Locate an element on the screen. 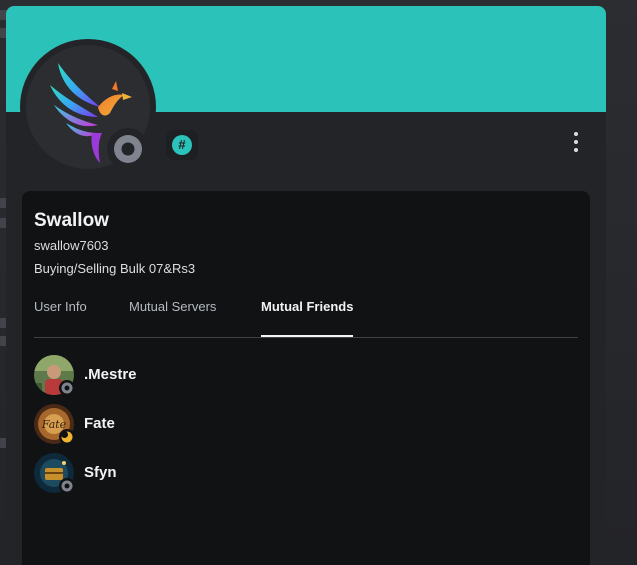 The image size is (637, 565). more-options-button is located at coordinates (576, 144).